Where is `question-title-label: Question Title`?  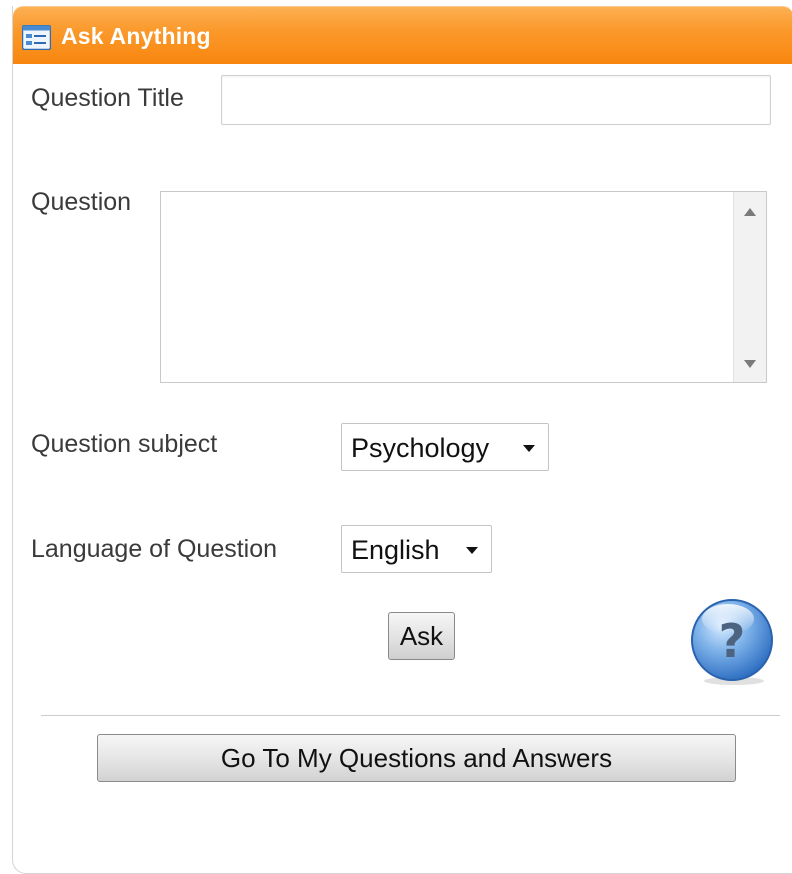 question-title-label: Question Title is located at coordinates (107, 98).